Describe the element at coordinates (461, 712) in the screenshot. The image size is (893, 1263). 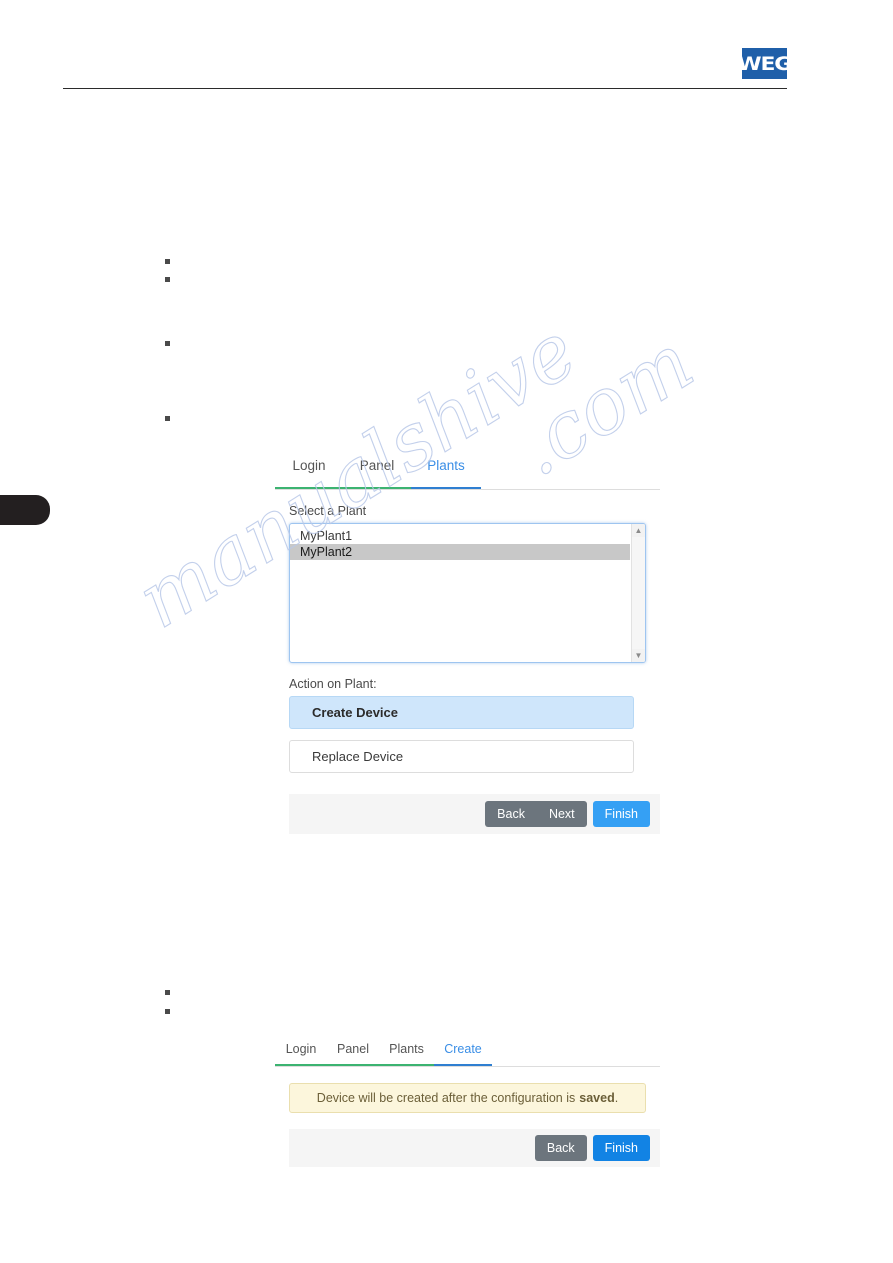
I see `action-create-device: Create Device` at that location.